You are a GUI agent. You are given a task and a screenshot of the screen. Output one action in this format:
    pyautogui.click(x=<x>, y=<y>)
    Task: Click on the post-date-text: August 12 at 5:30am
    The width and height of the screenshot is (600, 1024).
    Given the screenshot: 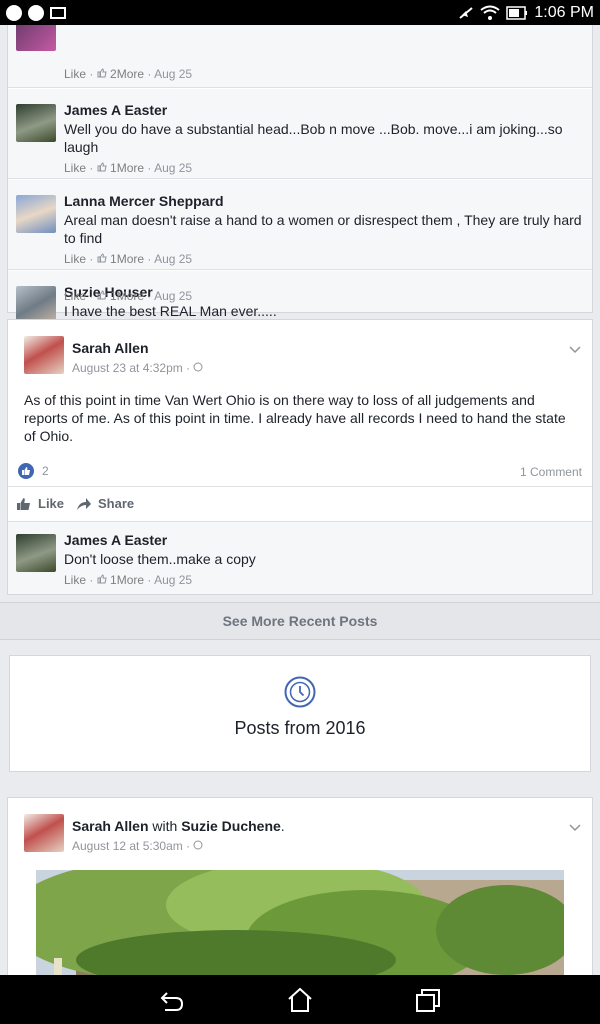 What is the action you would take?
    pyautogui.click(x=127, y=846)
    